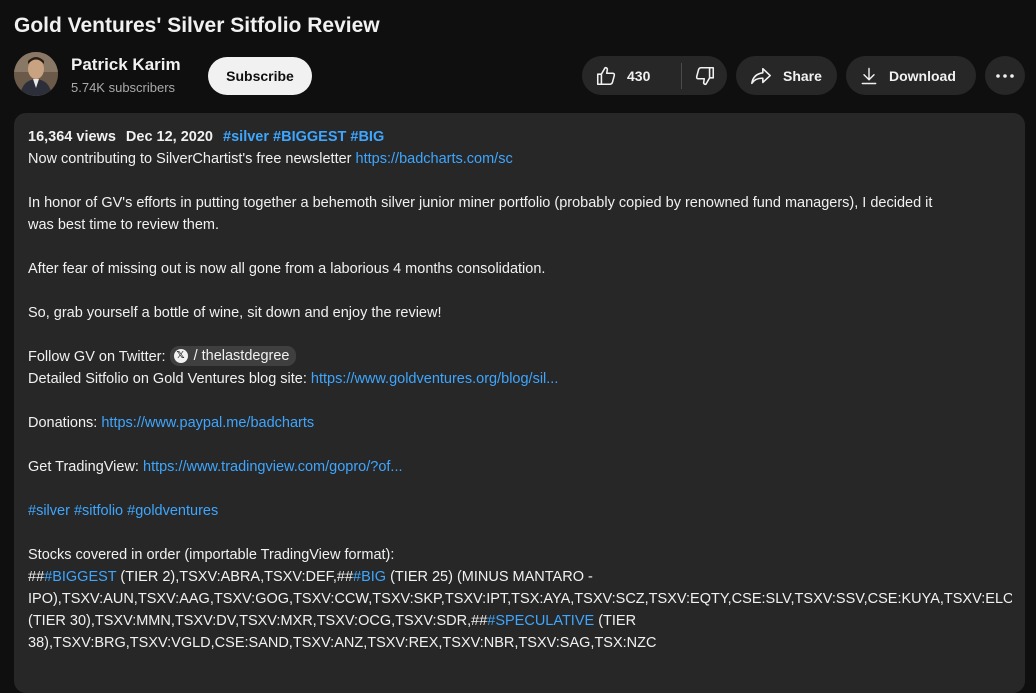 The width and height of the screenshot is (1036, 693). What do you see at coordinates (540, 621) in the screenshot?
I see `hashtag-link: #SPECULATIVE` at bounding box center [540, 621].